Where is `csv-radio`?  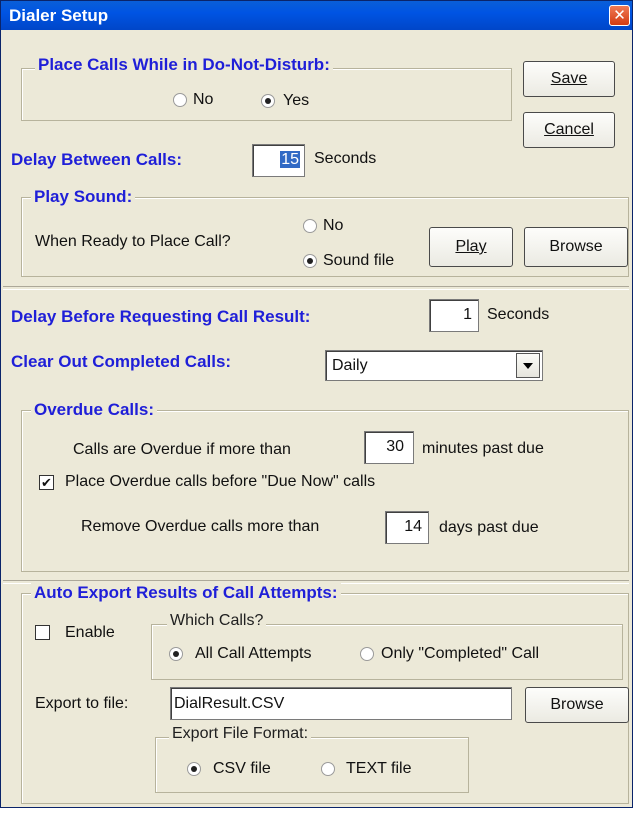
csv-radio is located at coordinates (194, 769).